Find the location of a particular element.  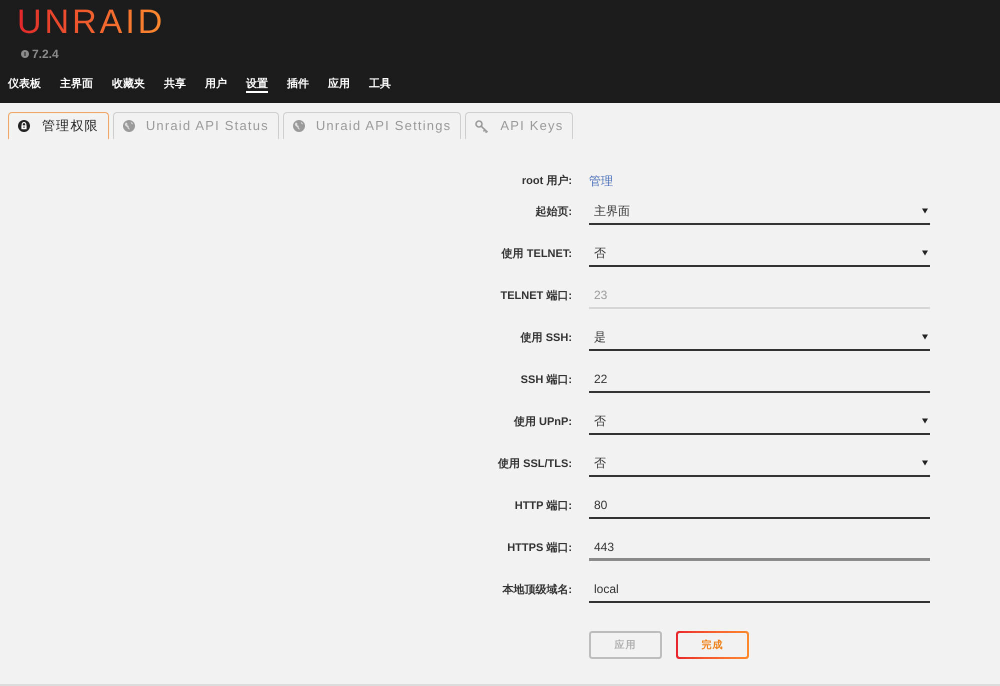

text-field: 80 is located at coordinates (759, 506).